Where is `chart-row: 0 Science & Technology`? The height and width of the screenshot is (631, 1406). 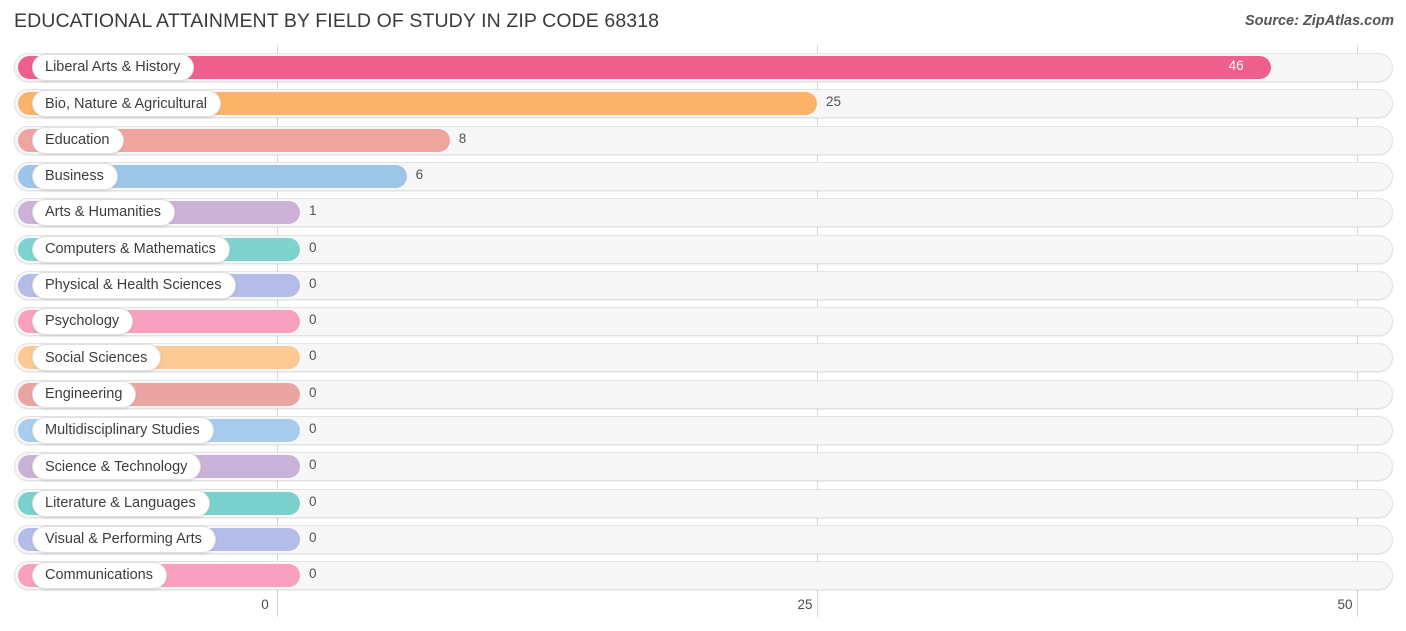
chart-row: 0 Science & Technology is located at coordinates (703, 467).